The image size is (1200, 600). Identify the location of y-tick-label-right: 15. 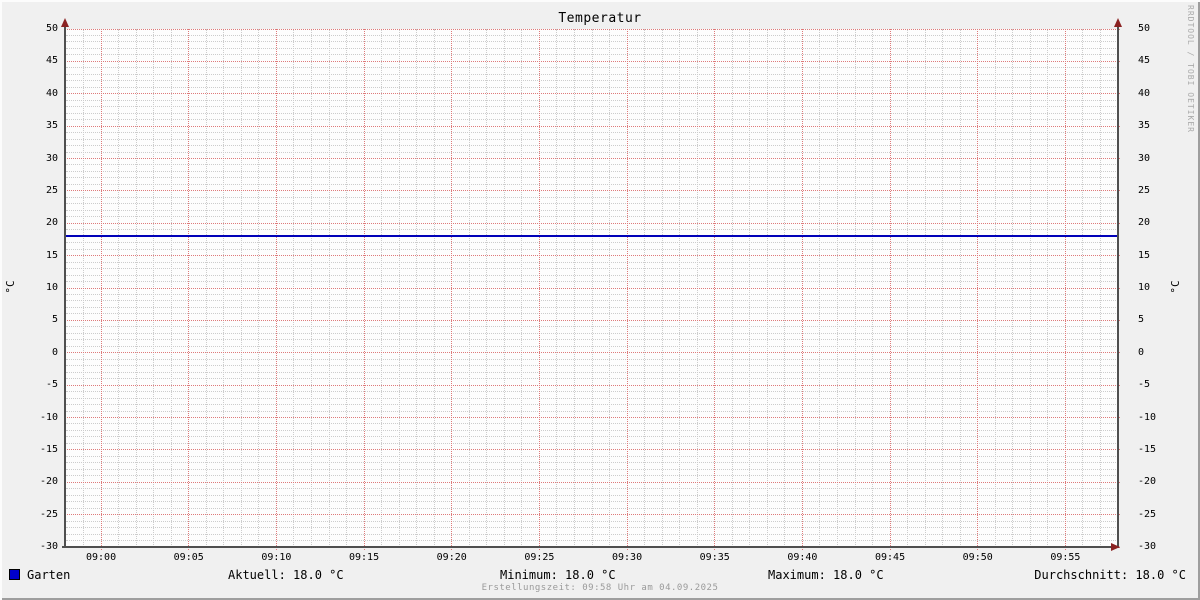
(1144, 255).